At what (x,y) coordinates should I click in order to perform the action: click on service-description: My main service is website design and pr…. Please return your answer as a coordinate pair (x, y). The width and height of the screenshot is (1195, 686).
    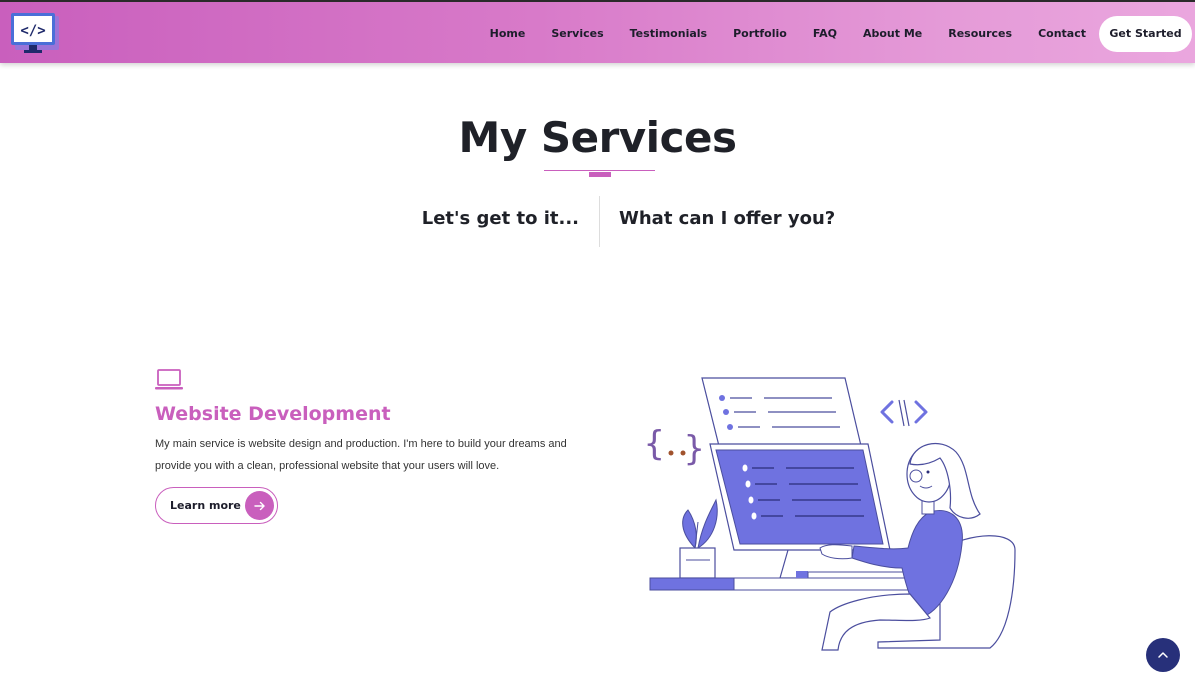
    Looking at the image, I should click on (361, 455).